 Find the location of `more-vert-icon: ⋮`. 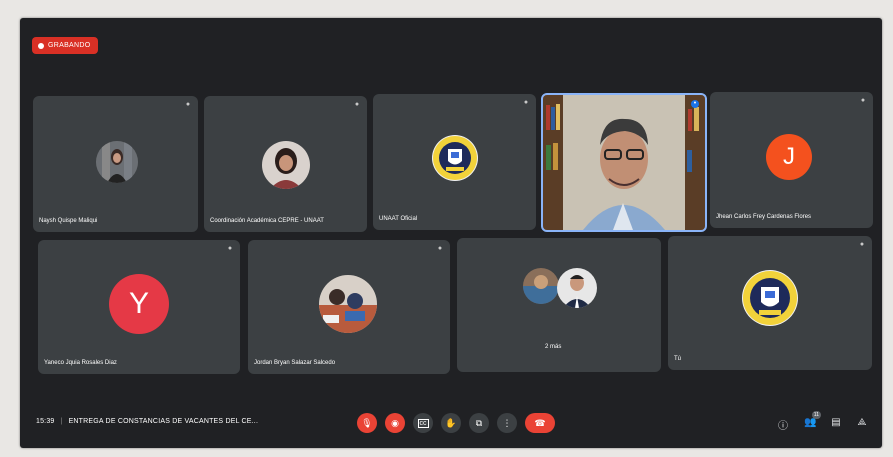

more-vert-icon: ⋮ is located at coordinates (507, 422).